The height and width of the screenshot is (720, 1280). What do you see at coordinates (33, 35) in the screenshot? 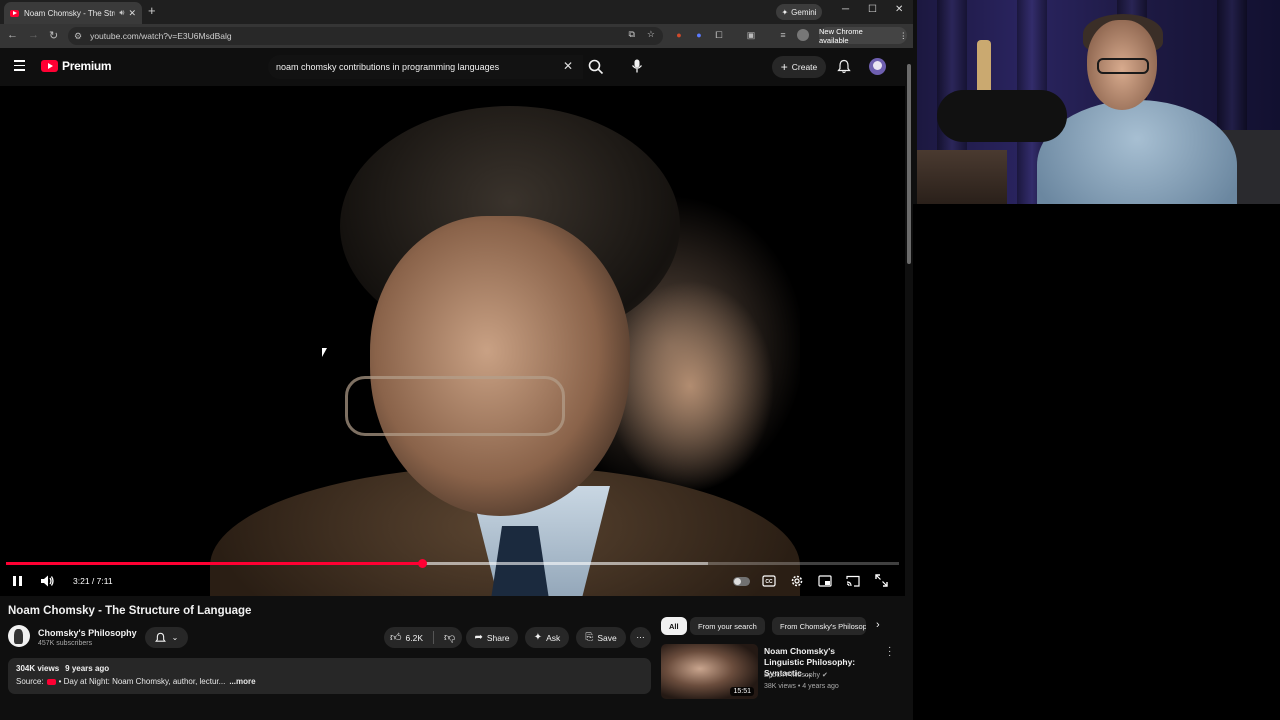
I see `forward-arrow-icon: →` at bounding box center [33, 35].